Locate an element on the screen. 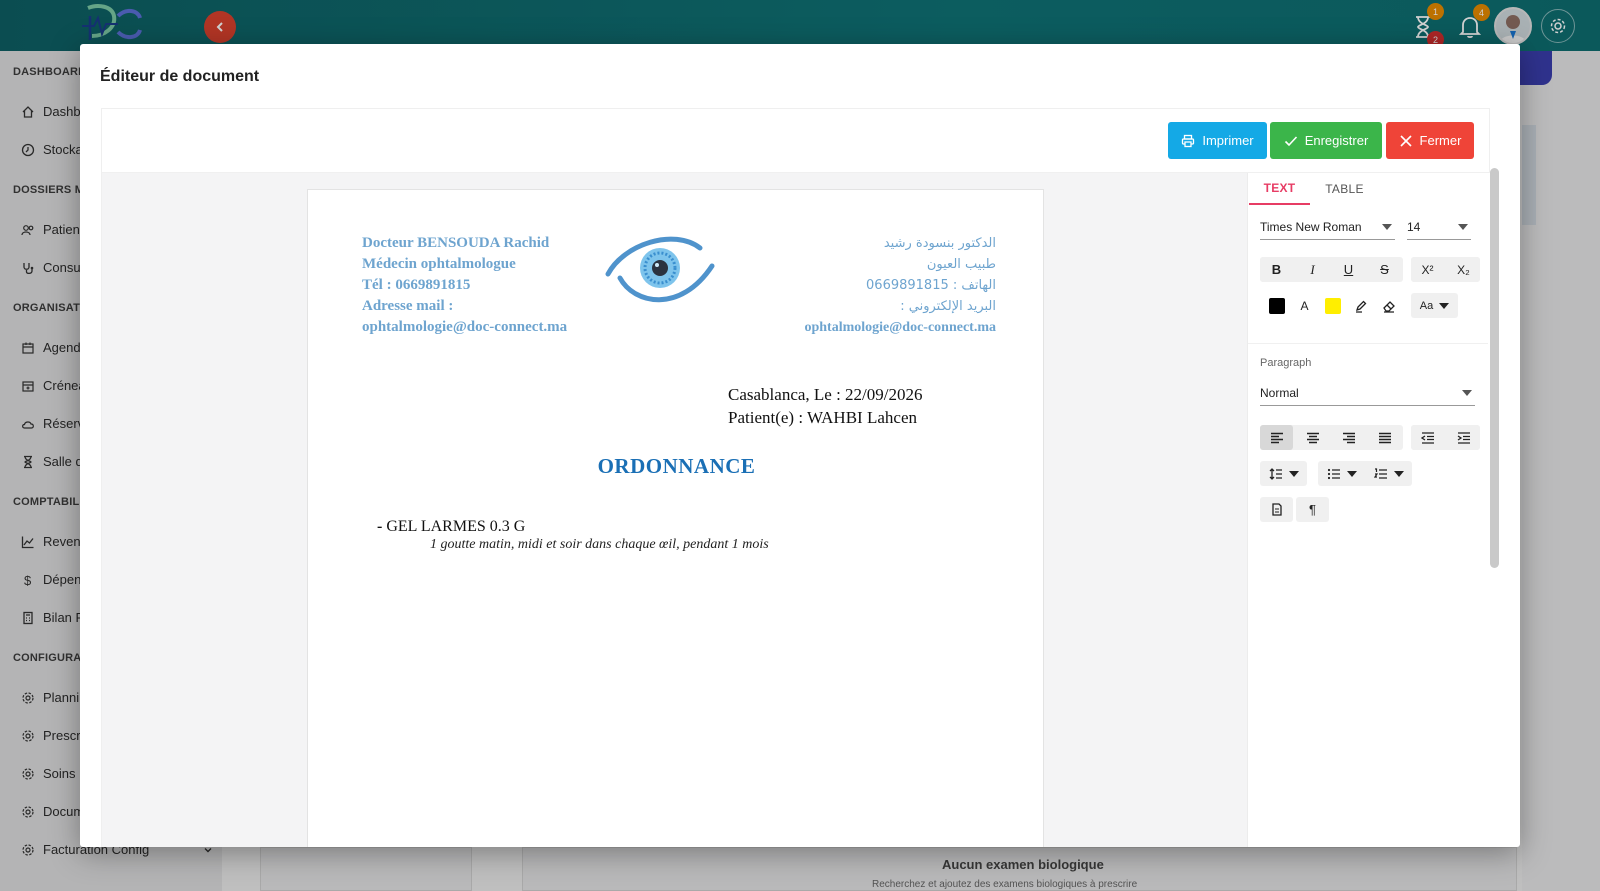 This screenshot has height=891, width=1600. highlighter-icon is located at coordinates (1360, 306).